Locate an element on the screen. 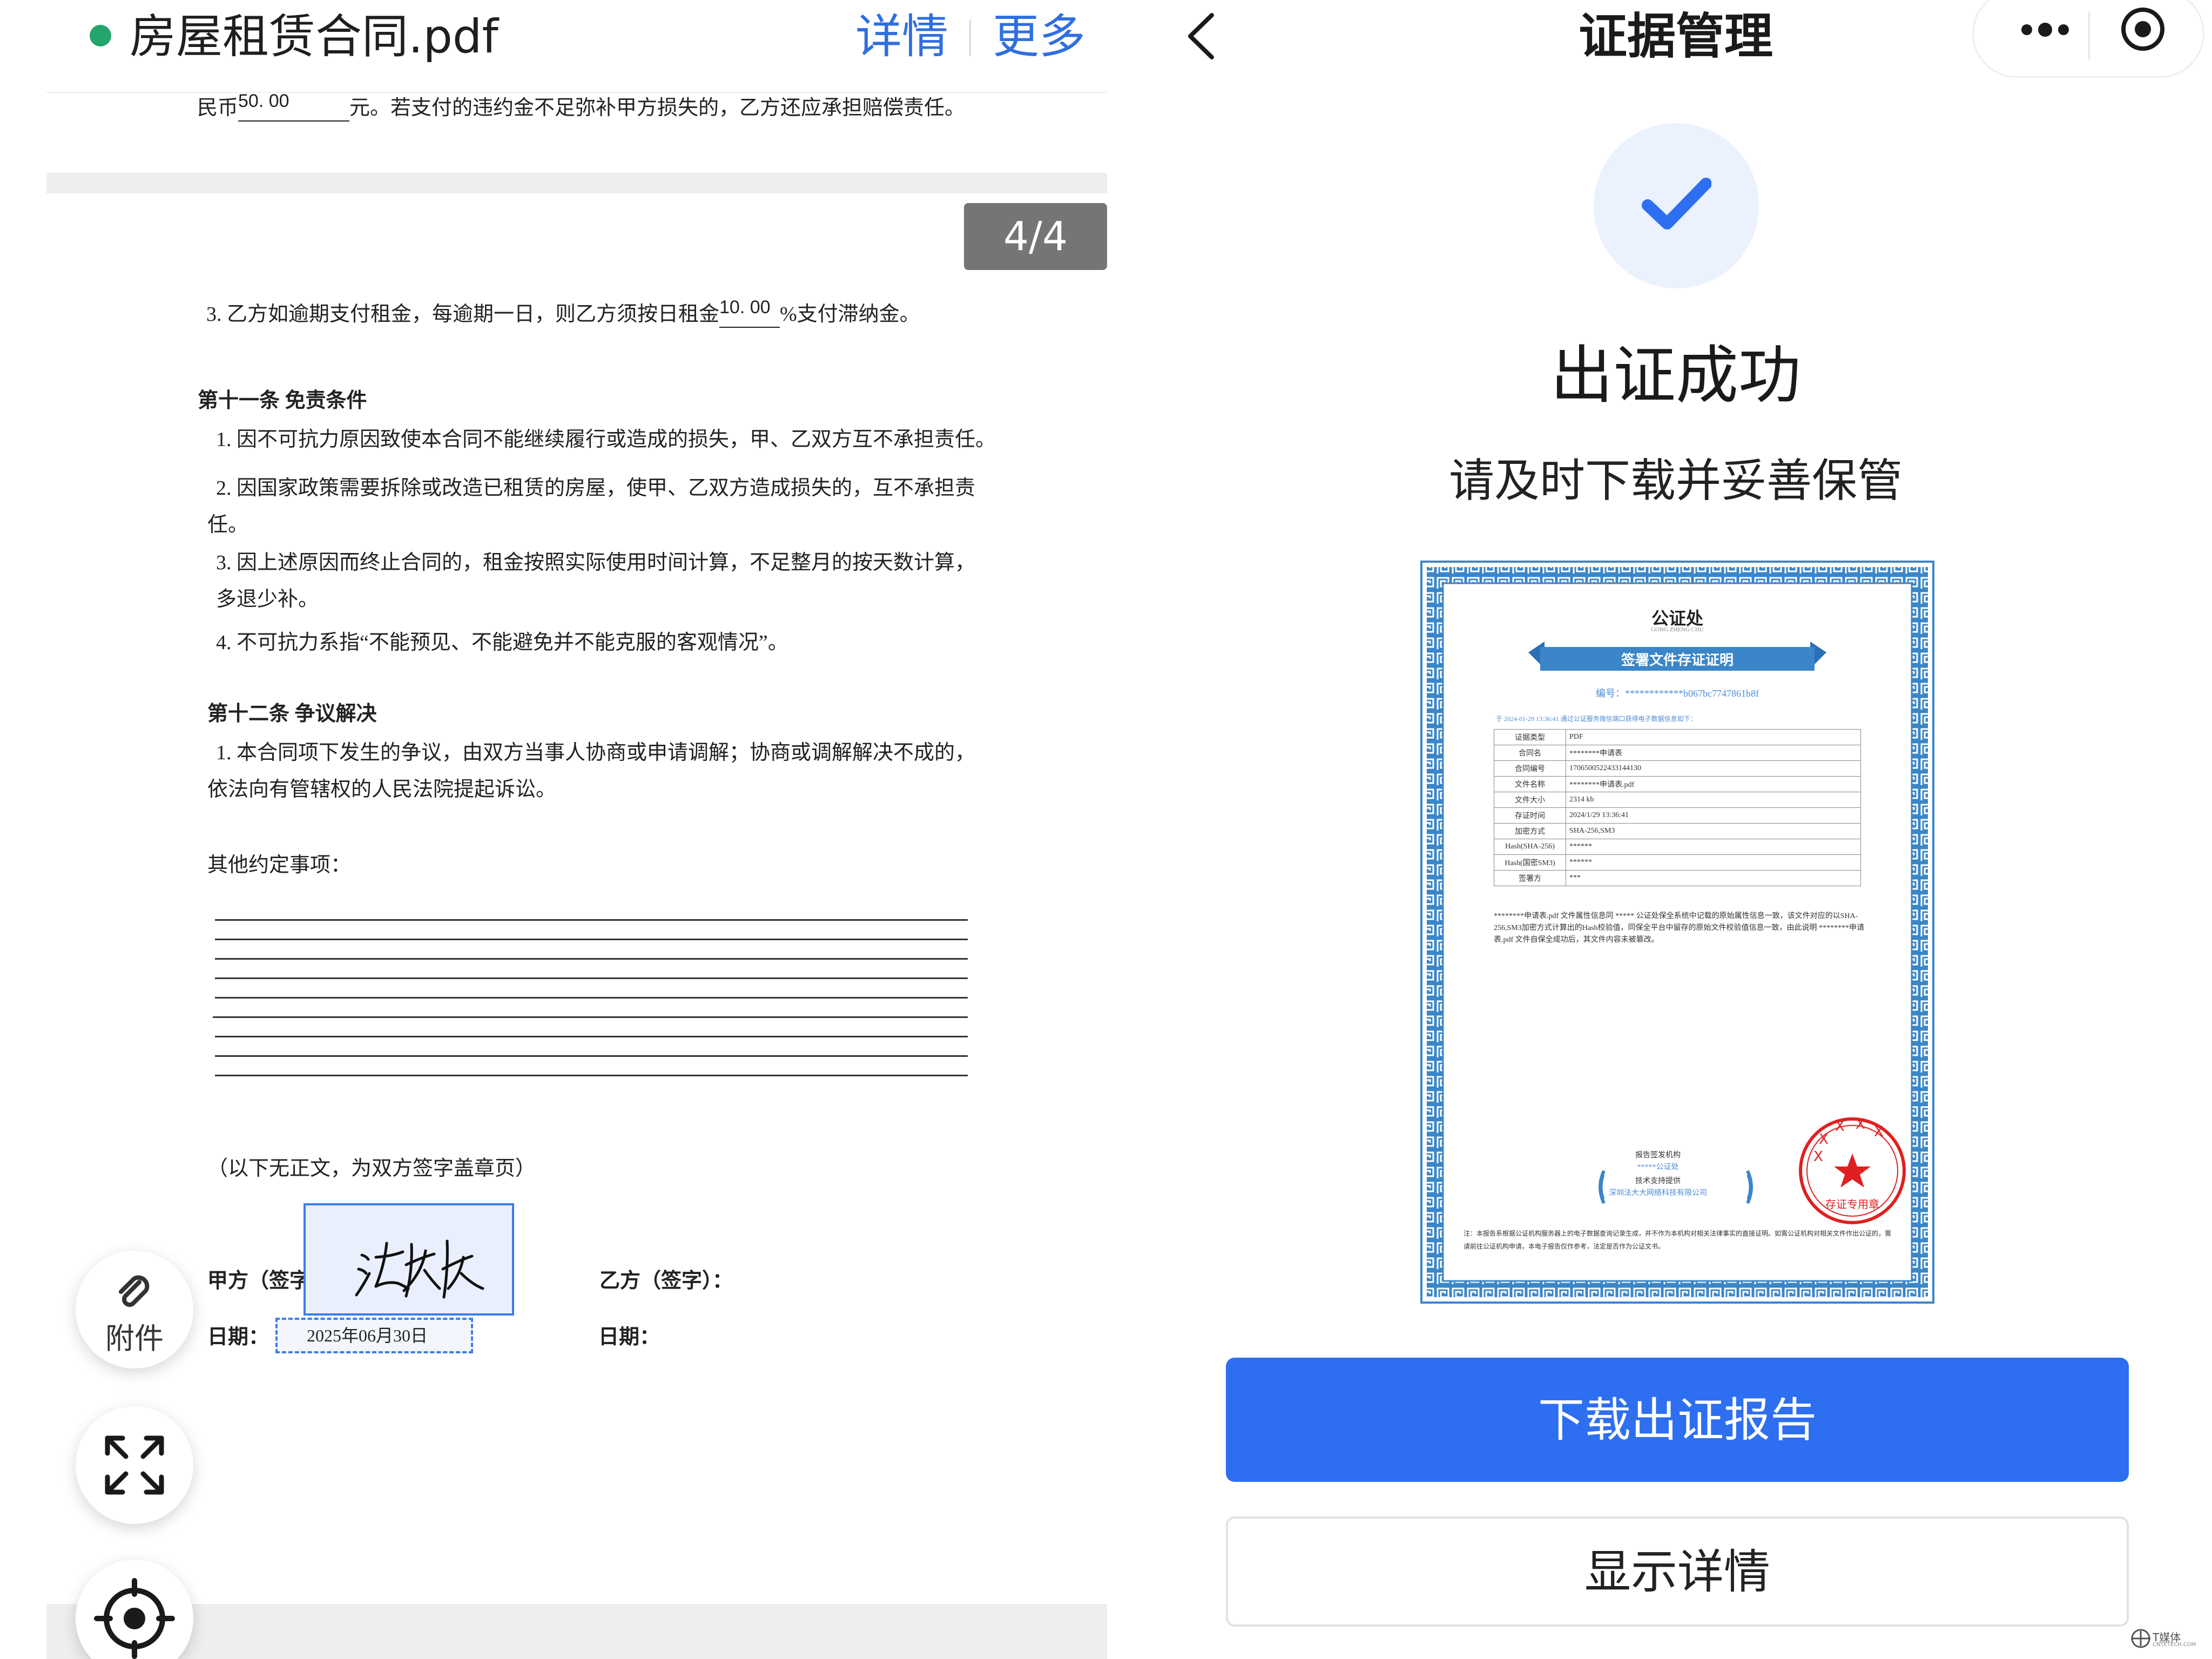 The width and height of the screenshot is (2212, 1659). article-11-item-4: 4. 不可抗力系指“不能预见、不能避免并不能克服的客观情况”。 is located at coordinates (502, 642).